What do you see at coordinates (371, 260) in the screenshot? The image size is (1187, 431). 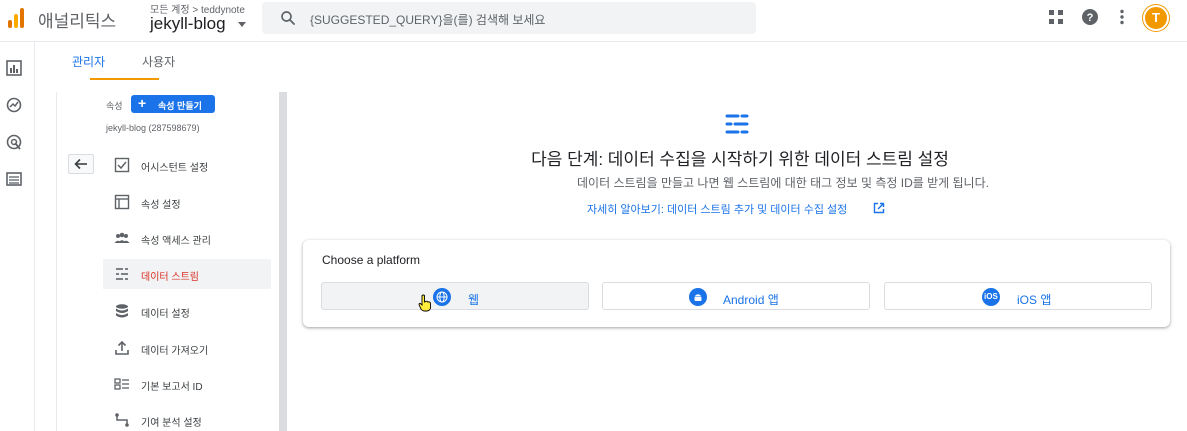 I see `platform-card-title: Choose a platform` at bounding box center [371, 260].